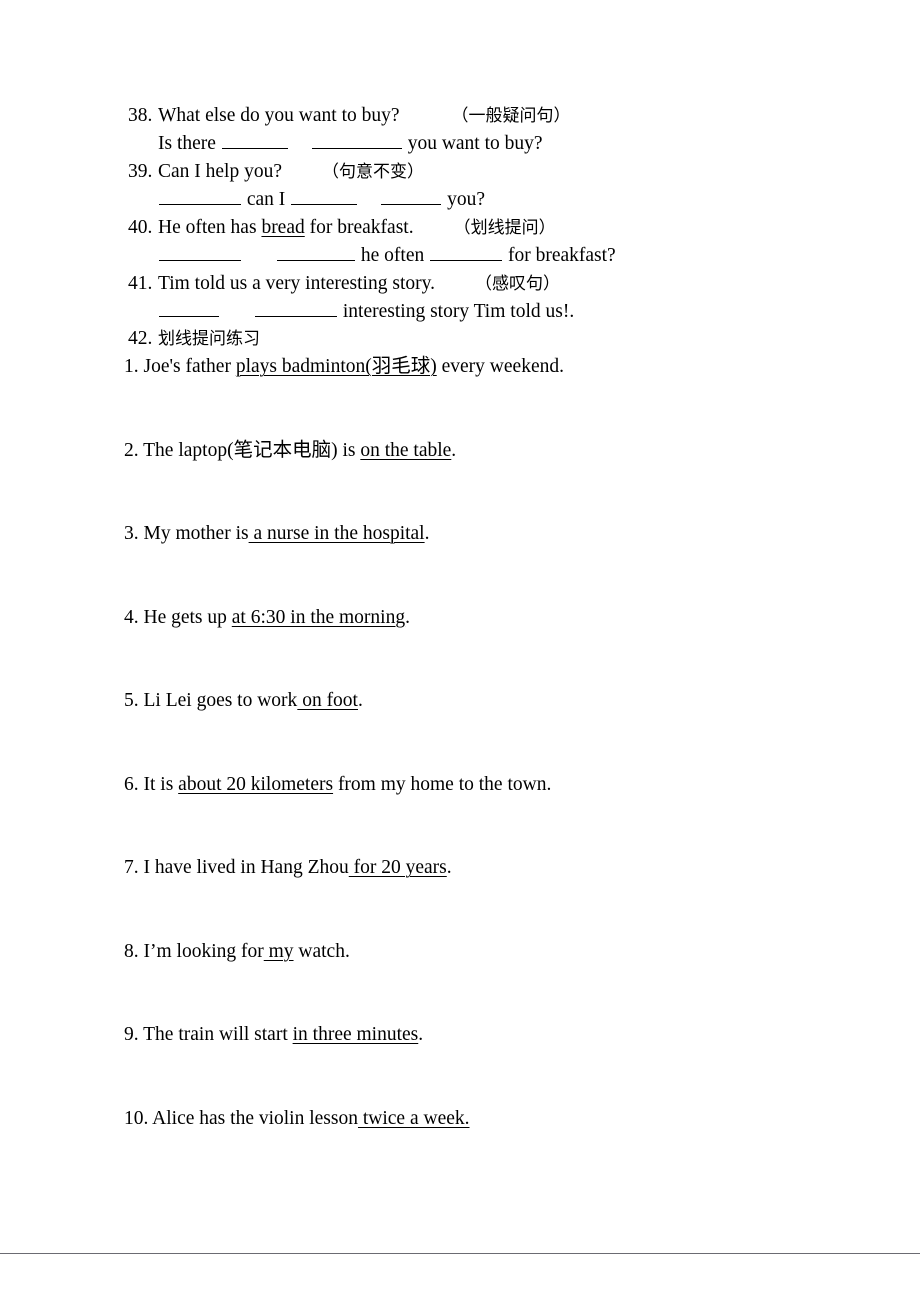 Image resolution: width=920 pixels, height=1300 pixels. I want to click on answer-suffix: interesting story Tim told us!., so click(458, 311).